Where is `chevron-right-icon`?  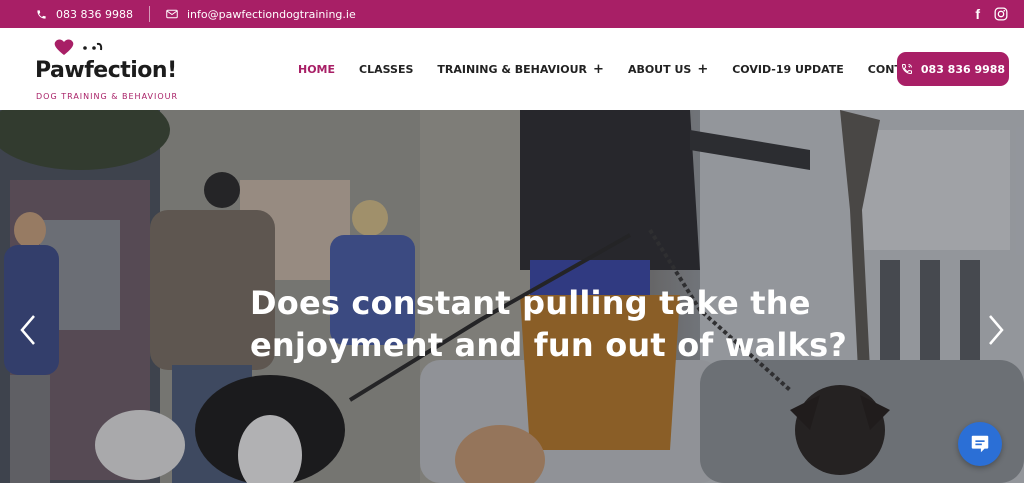
chevron-right-icon is located at coordinates (996, 330).